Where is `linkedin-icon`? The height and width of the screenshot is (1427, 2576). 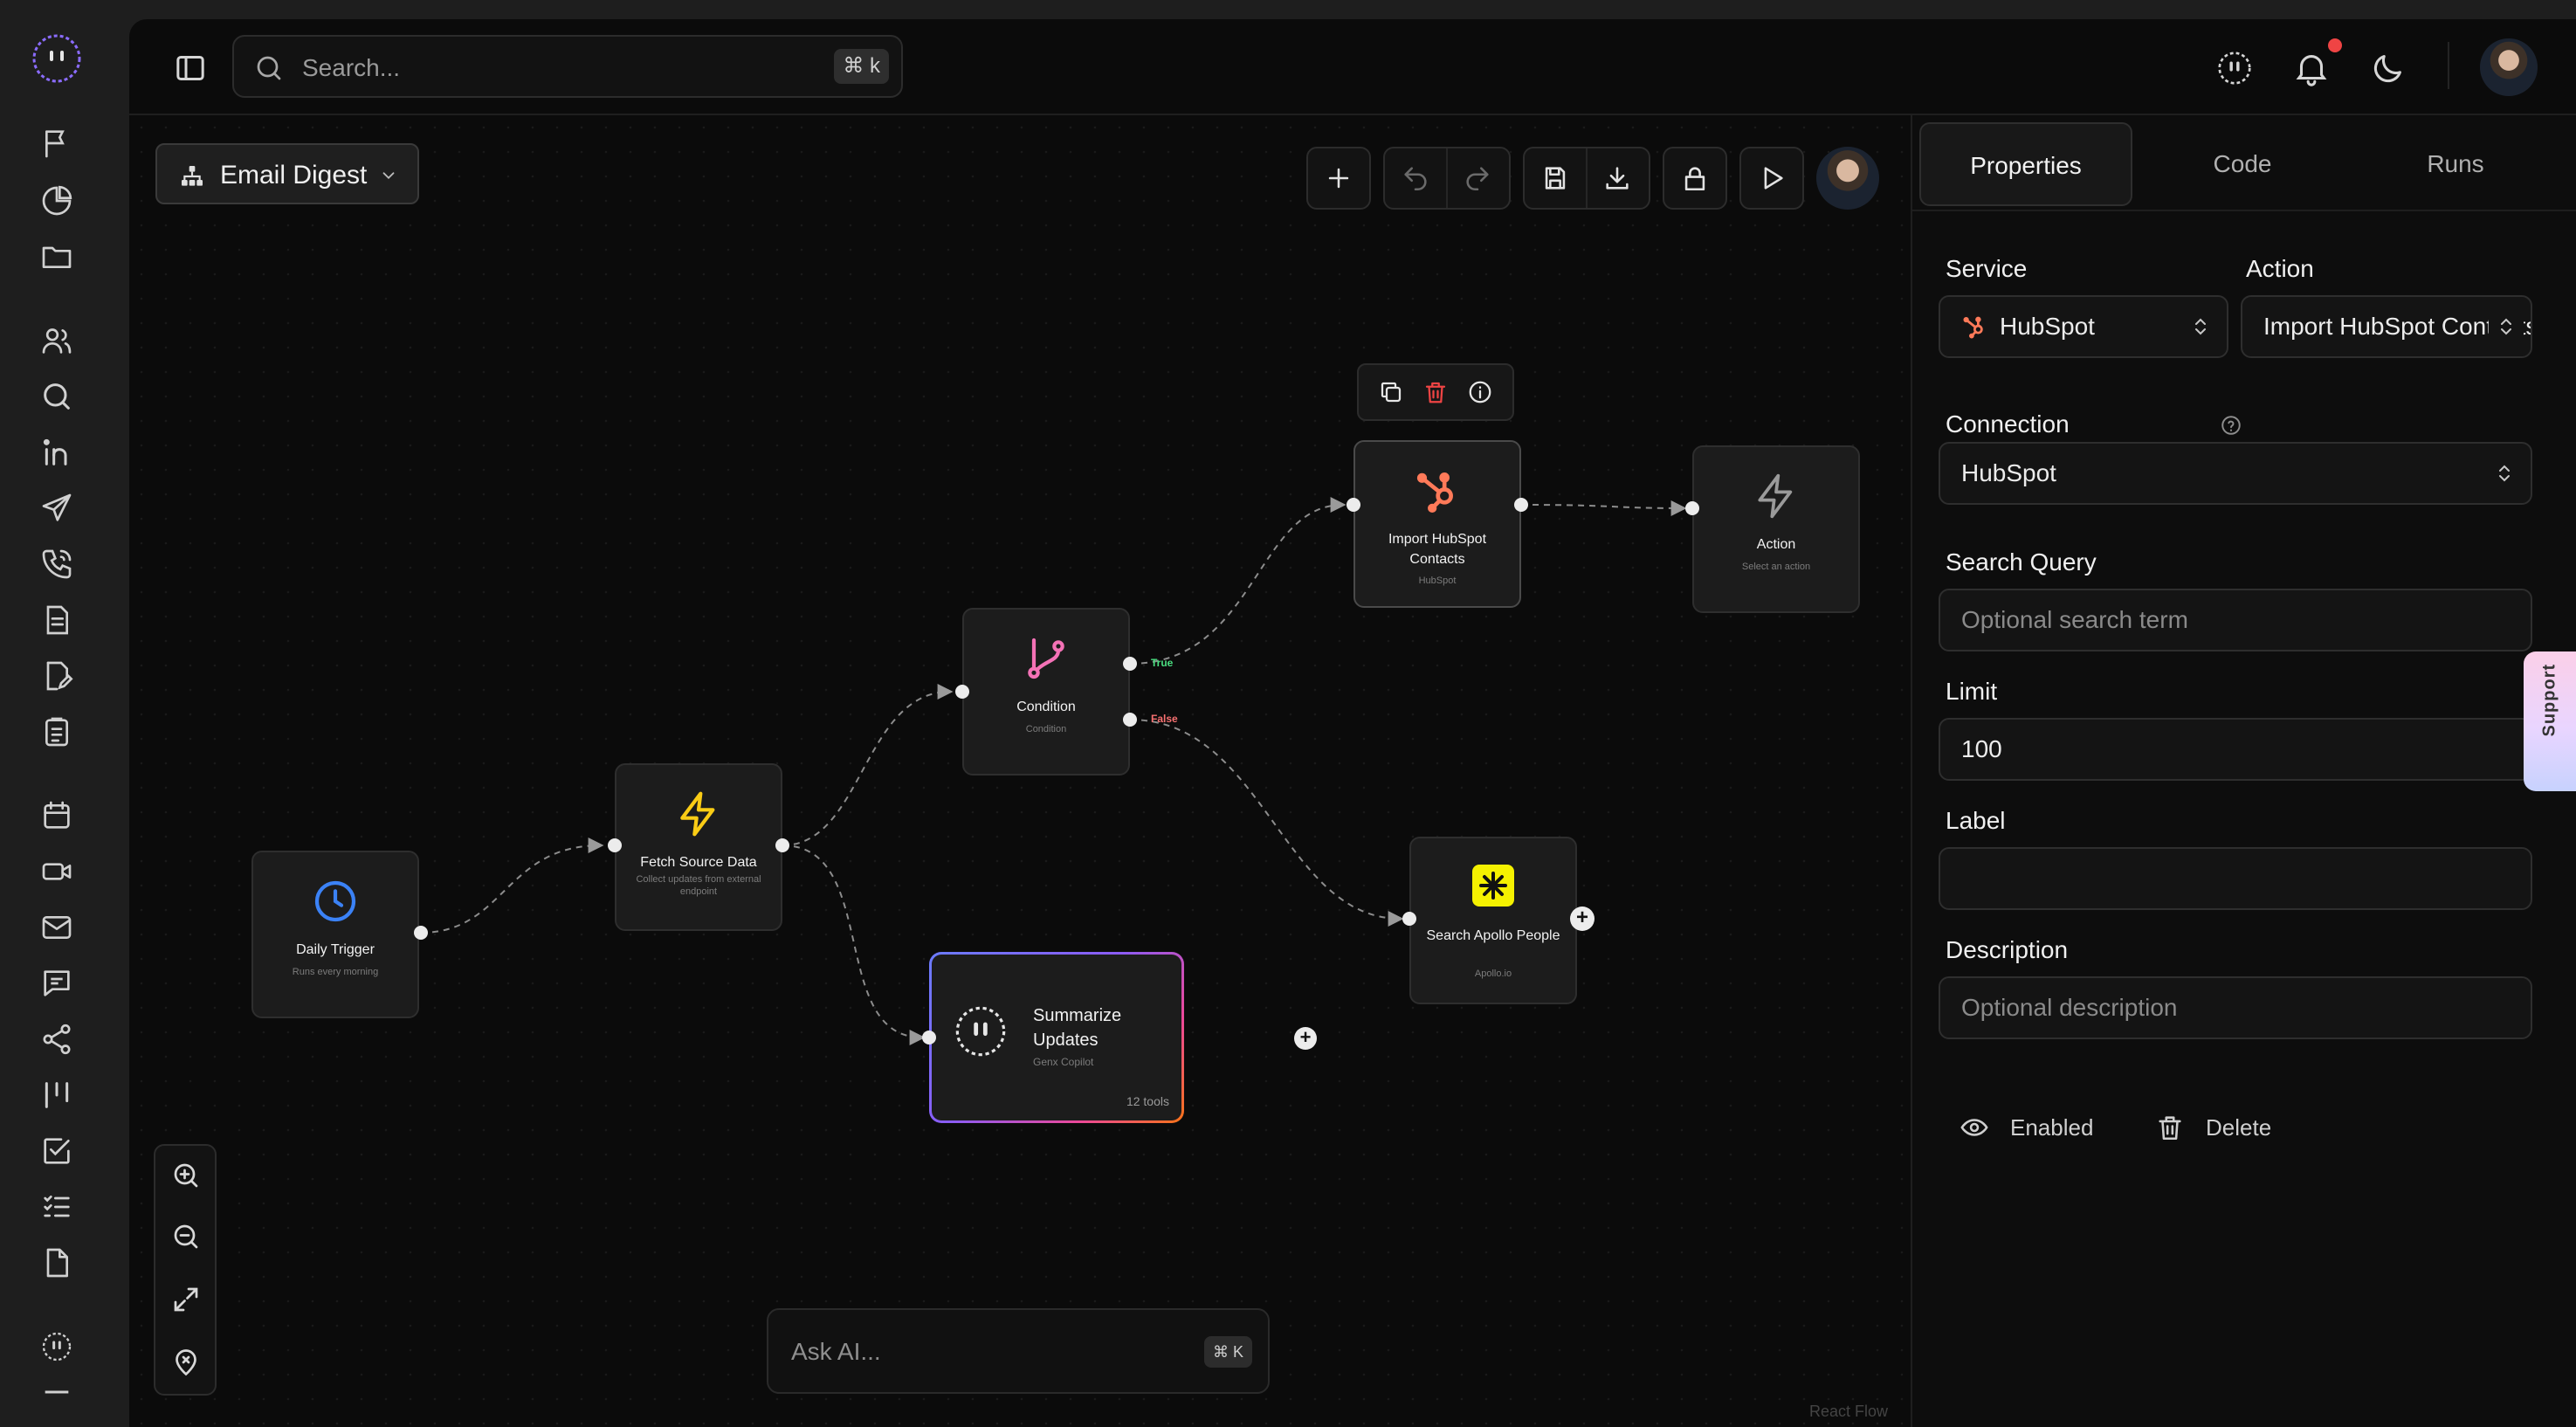 linkedin-icon is located at coordinates (56, 453).